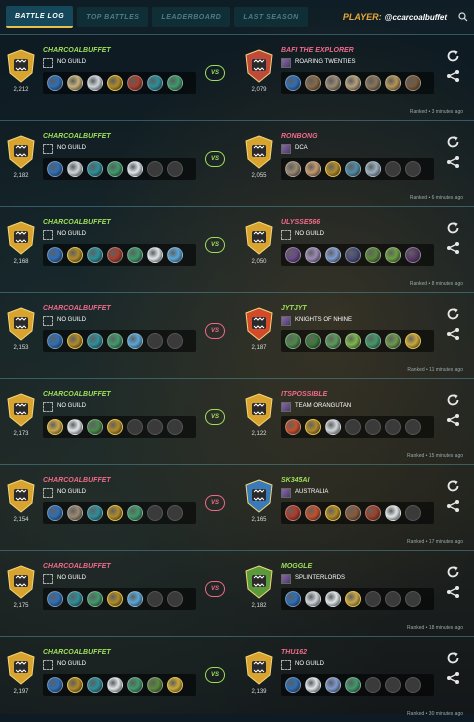 The image size is (474, 722). Describe the element at coordinates (313, 255) in the screenshot. I see `monster-card-ghost` at that location.